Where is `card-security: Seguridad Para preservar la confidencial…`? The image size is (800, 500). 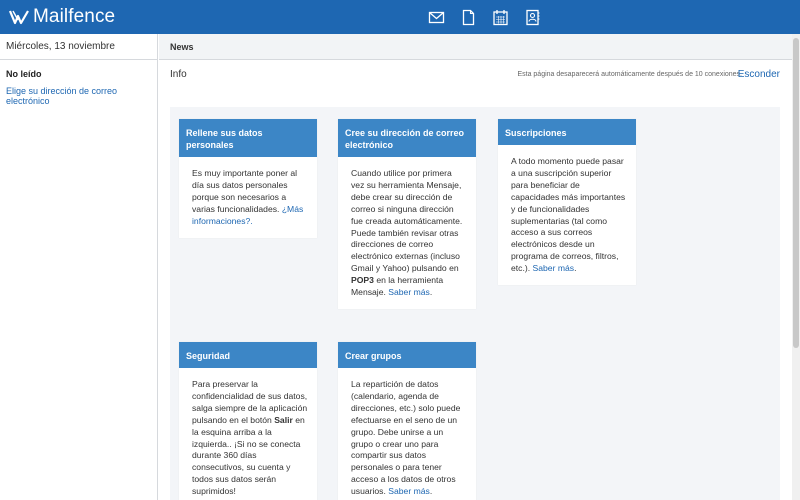
card-security: Seguridad Para preservar la confidencial… is located at coordinates (248, 421).